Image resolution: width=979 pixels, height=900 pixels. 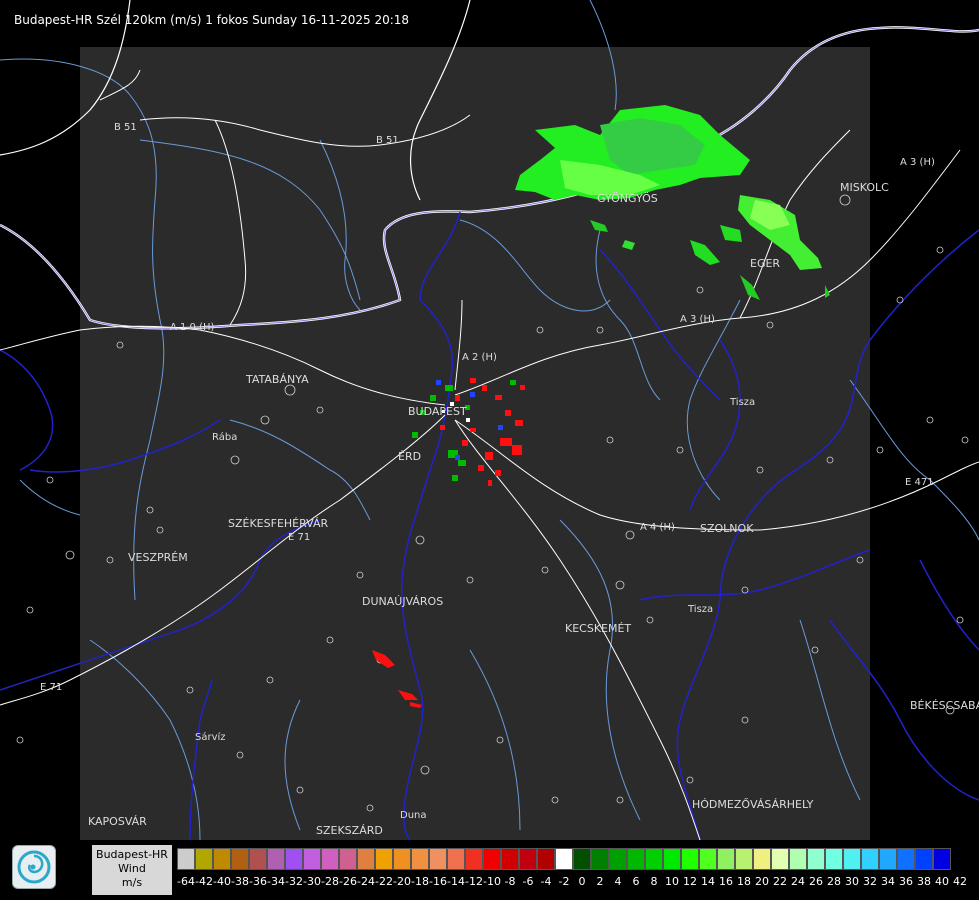 I want to click on river-label-1: Tisza, so click(x=742, y=402).